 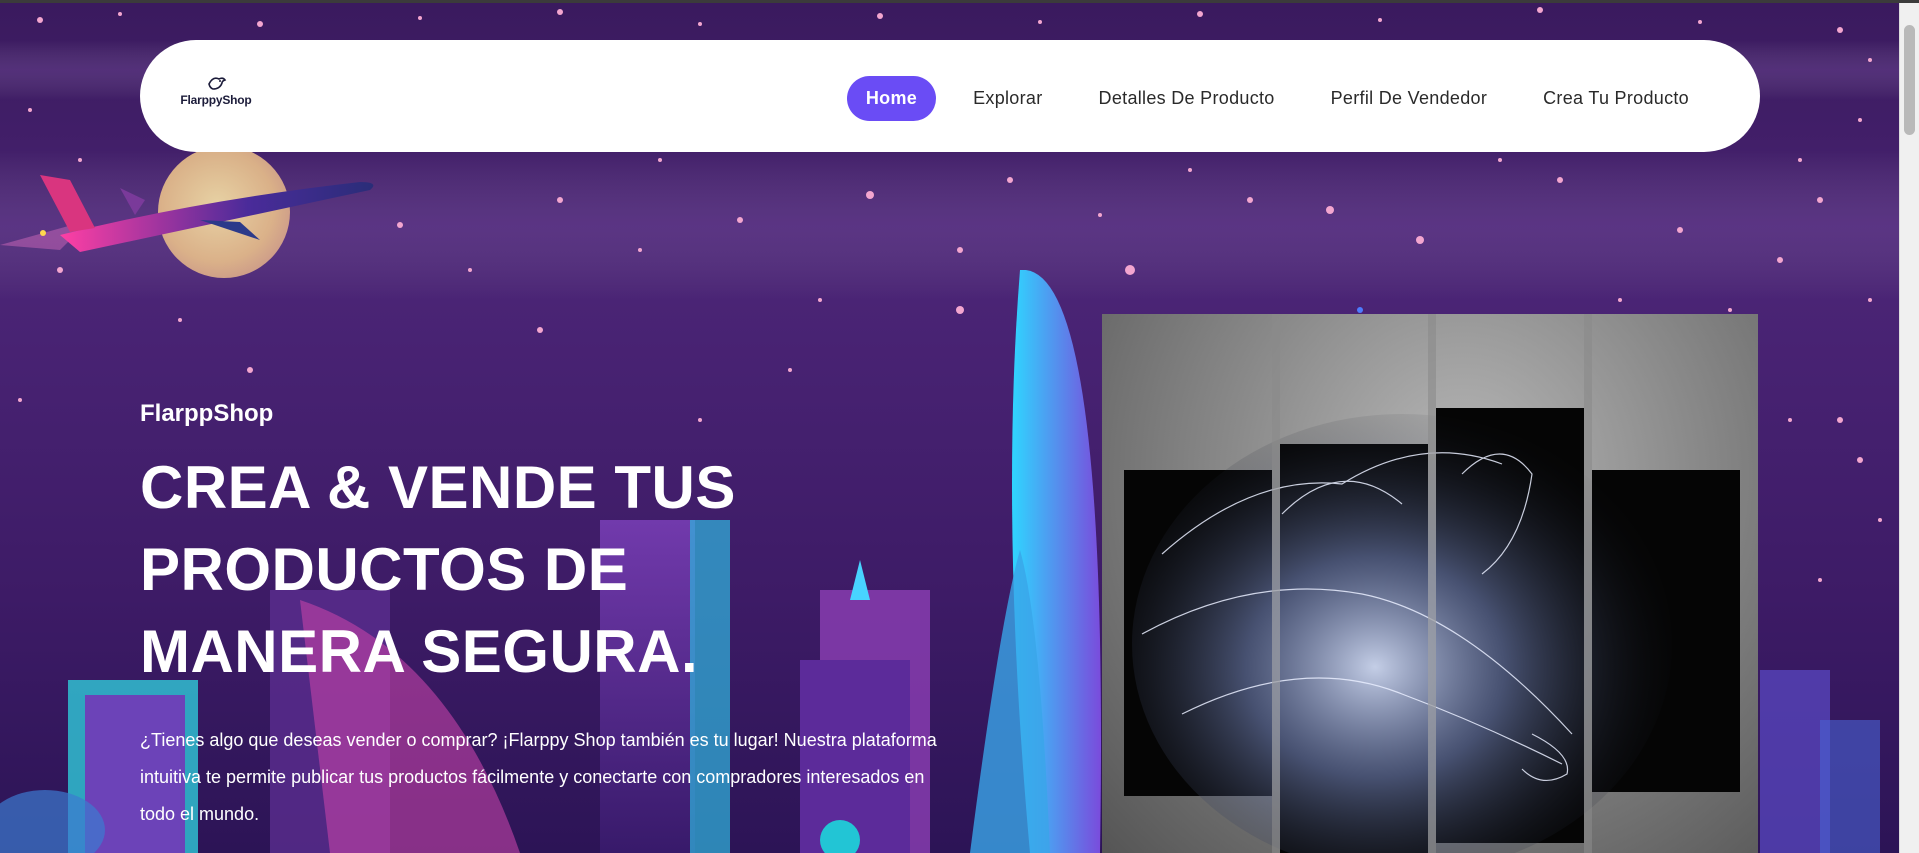 I want to click on scrollbar-thumb, so click(x=1909, y=80).